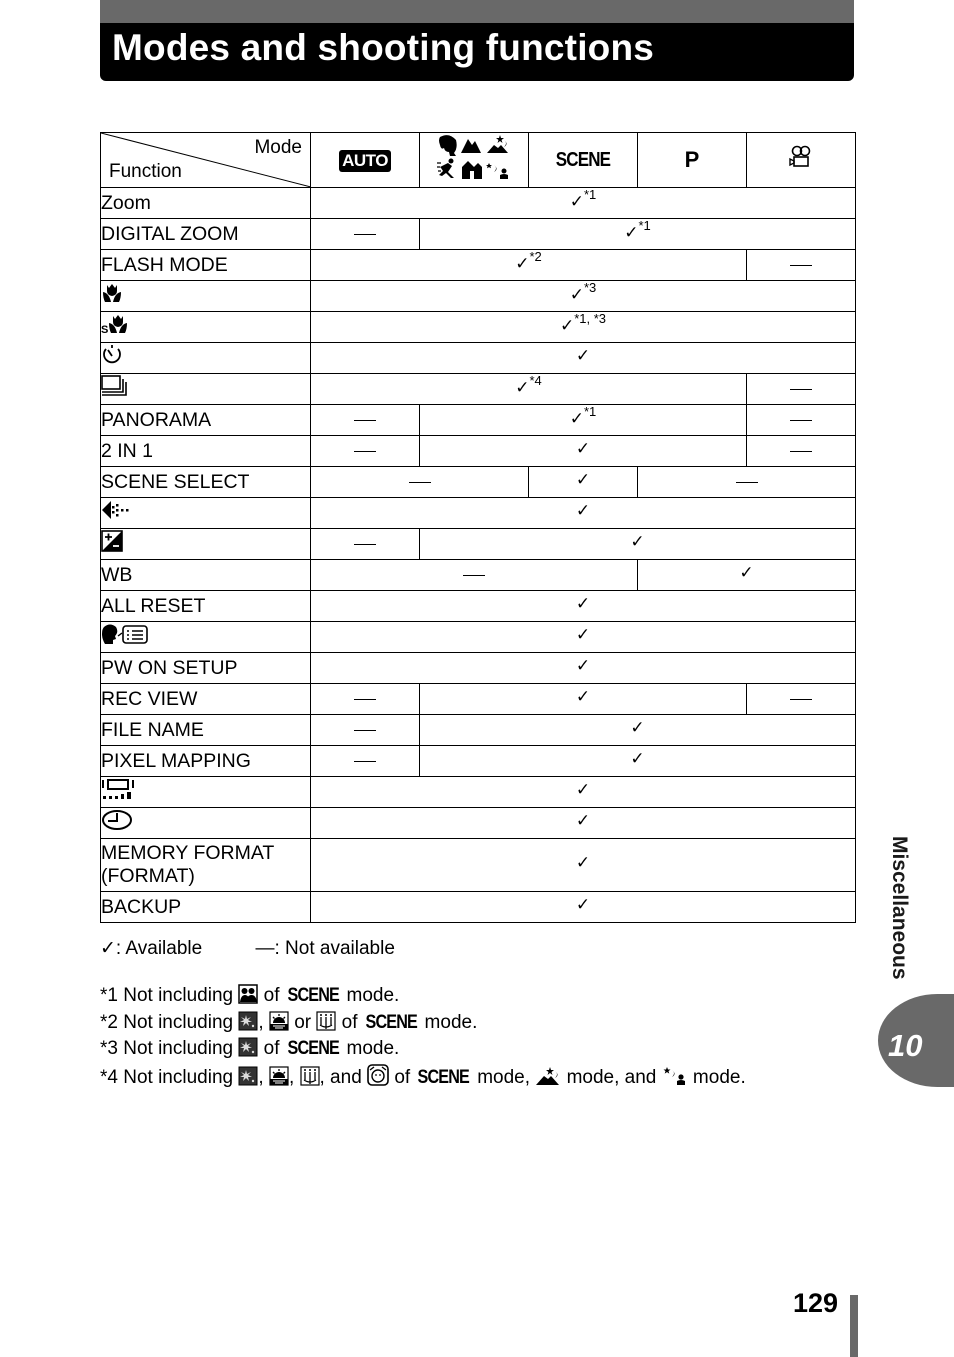  Describe the element at coordinates (583, 327) in the screenshot. I see `available-cell: ✓*1, *3` at that location.